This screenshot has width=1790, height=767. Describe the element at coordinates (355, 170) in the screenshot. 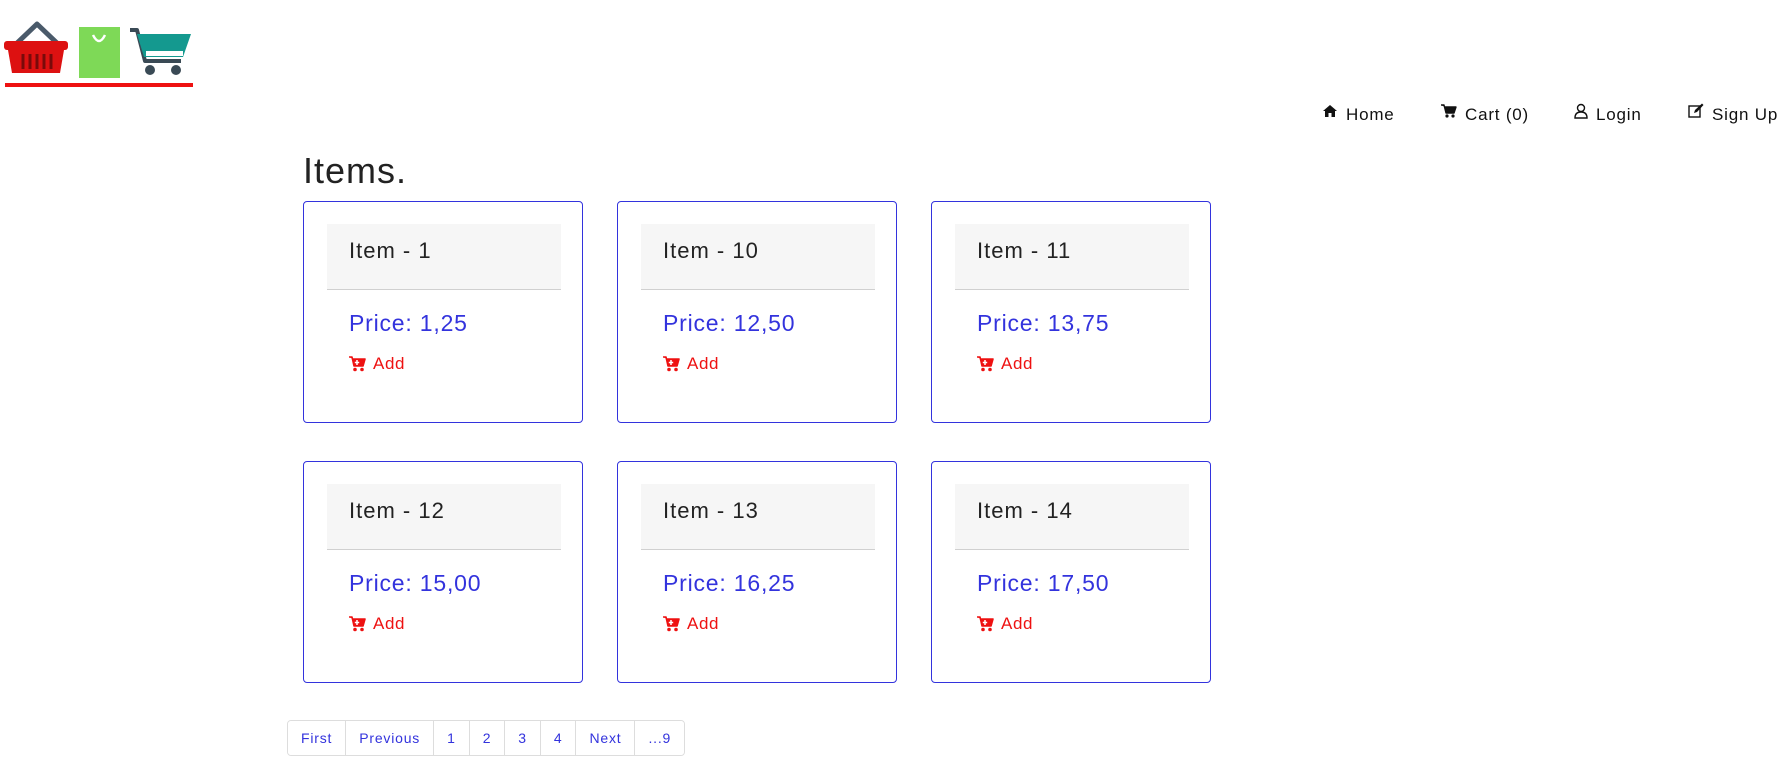

I see `page-title: Items.` at that location.